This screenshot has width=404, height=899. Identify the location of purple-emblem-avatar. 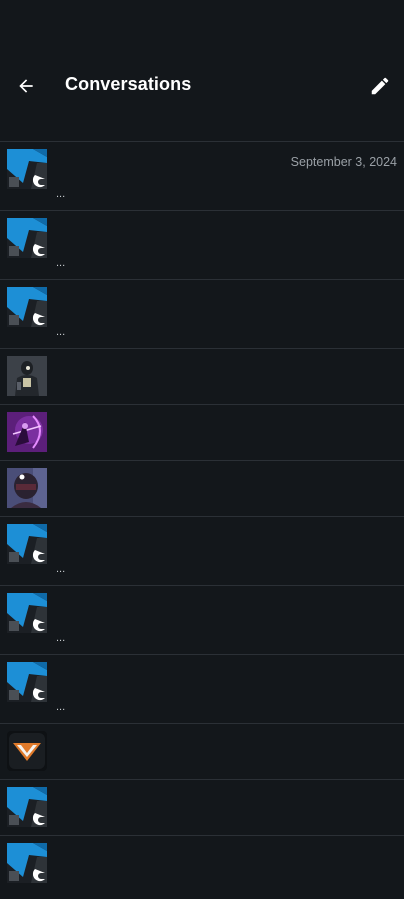
(27, 432).